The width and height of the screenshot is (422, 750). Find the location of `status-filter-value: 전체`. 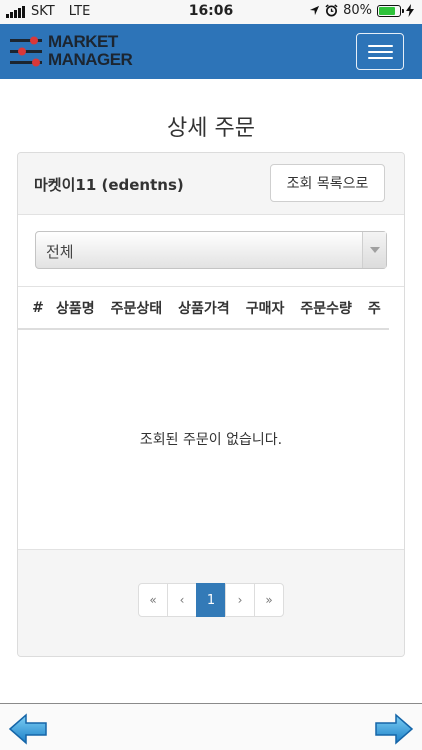

status-filter-value: 전체 is located at coordinates (60, 252).